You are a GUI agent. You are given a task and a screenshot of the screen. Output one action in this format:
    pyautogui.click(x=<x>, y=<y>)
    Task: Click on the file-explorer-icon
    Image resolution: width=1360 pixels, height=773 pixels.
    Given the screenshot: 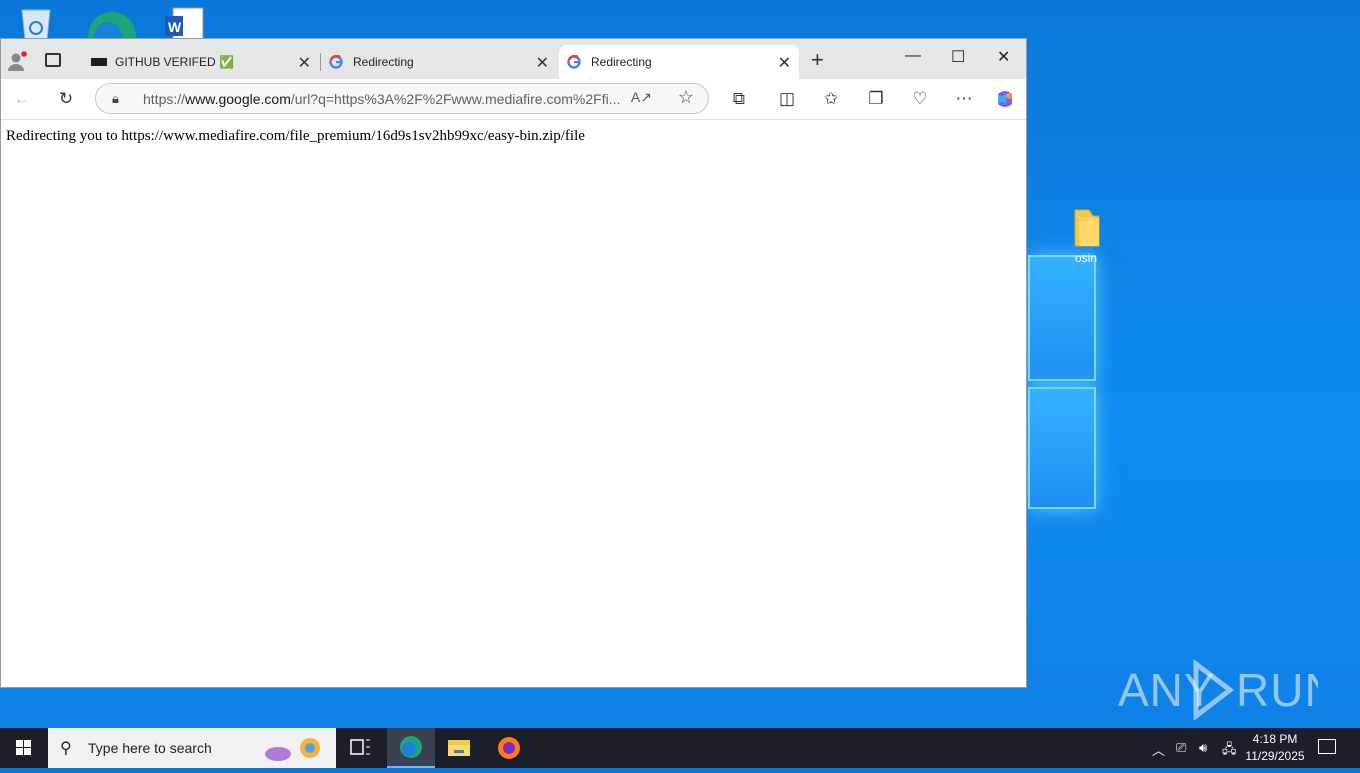 What is the action you would take?
    pyautogui.click(x=459, y=748)
    